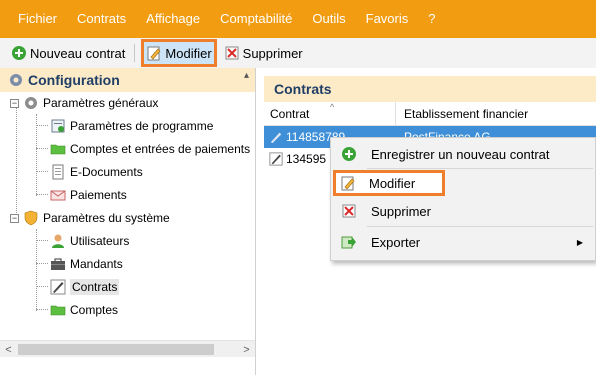 This screenshot has height=375, width=596. I want to click on context-item-label: Modifier, so click(392, 183).